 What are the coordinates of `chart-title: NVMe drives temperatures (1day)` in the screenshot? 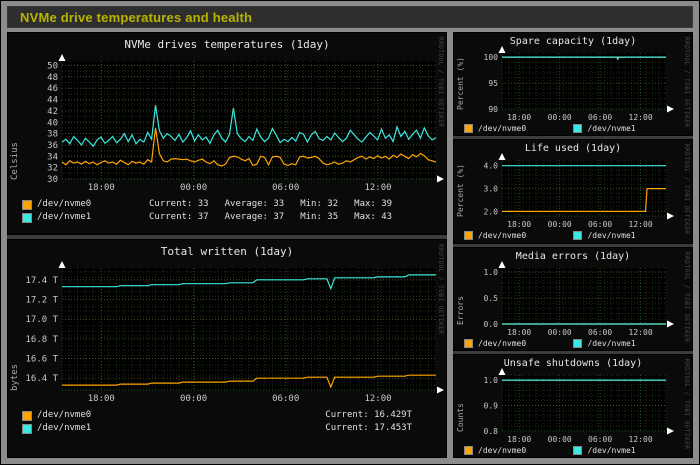 It's located at (227, 44).